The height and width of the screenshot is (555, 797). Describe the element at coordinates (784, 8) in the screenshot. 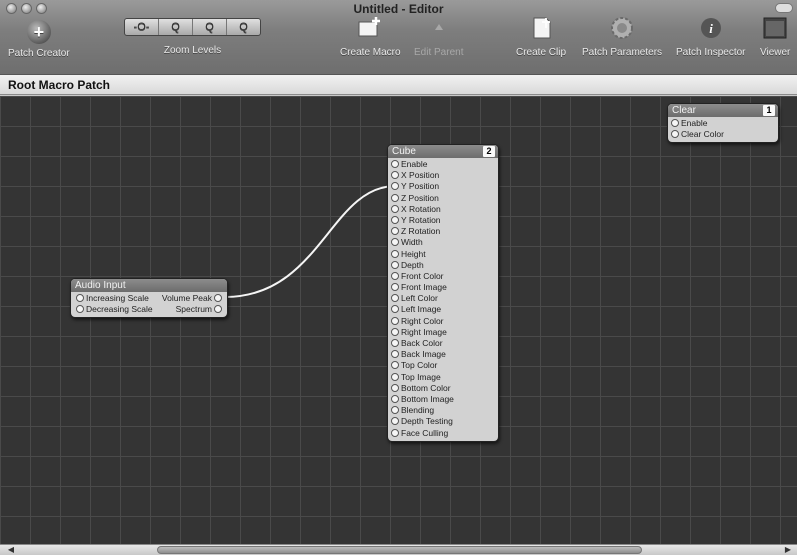

I see `toolbar-toggle-button` at that location.